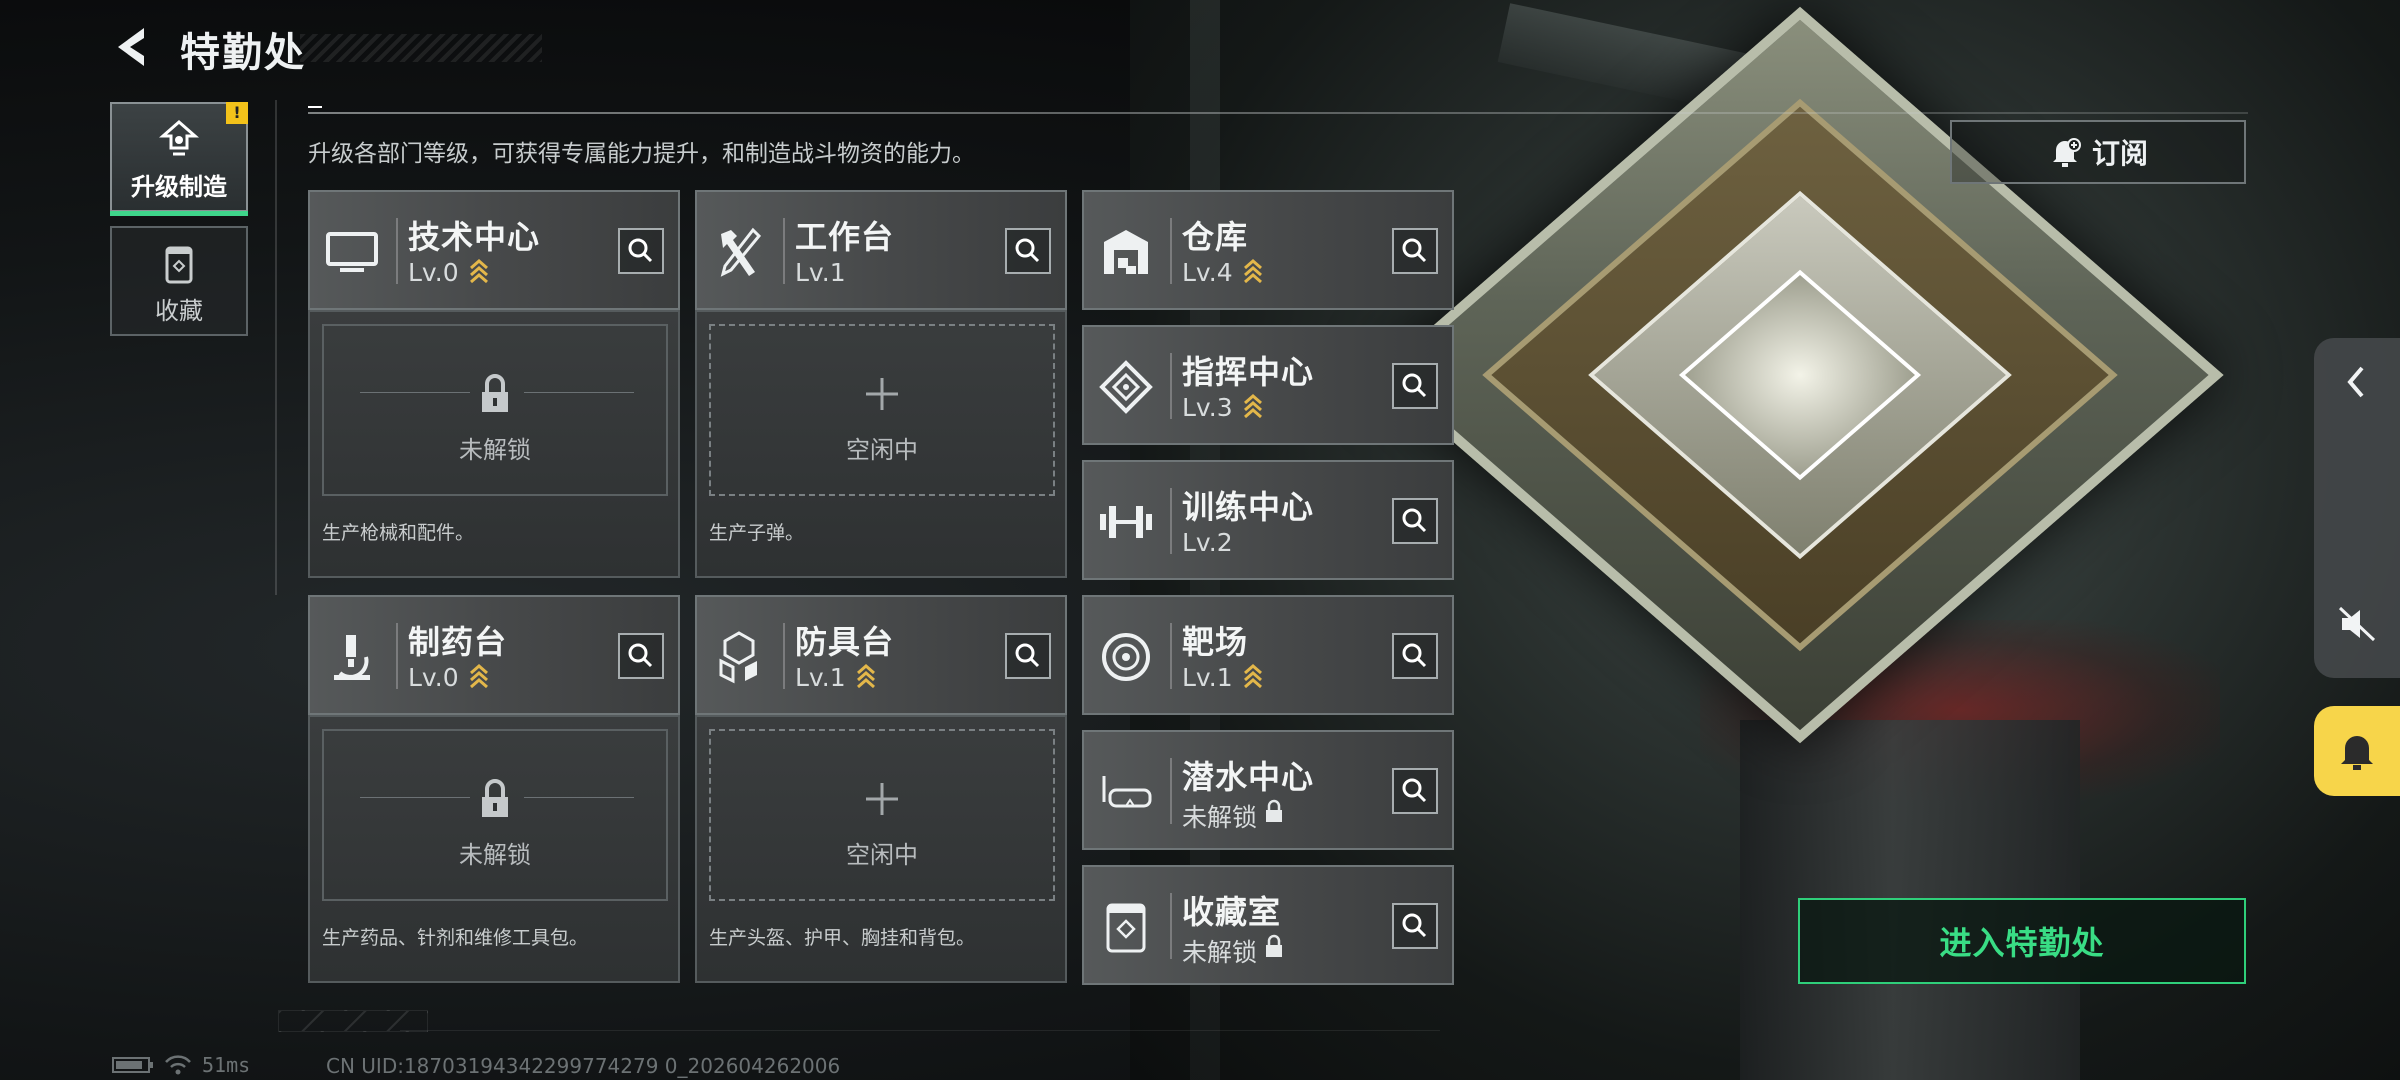 The height and width of the screenshot is (1080, 2400). Describe the element at coordinates (1268, 655) in the screenshot. I see `department-card-shooting-range: 靶场 Lv.1` at that location.